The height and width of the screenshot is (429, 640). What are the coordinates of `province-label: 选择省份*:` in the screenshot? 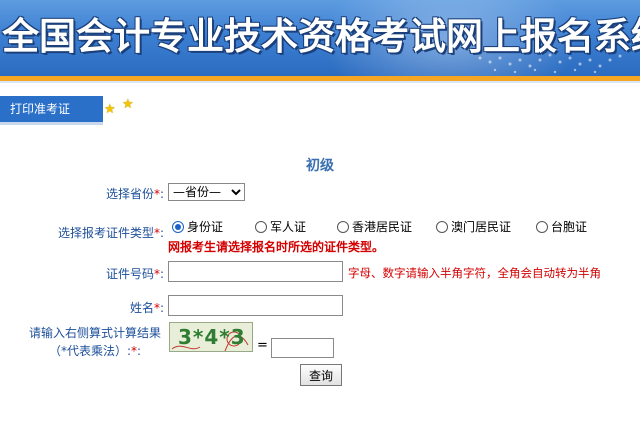 It's located at (134, 194).